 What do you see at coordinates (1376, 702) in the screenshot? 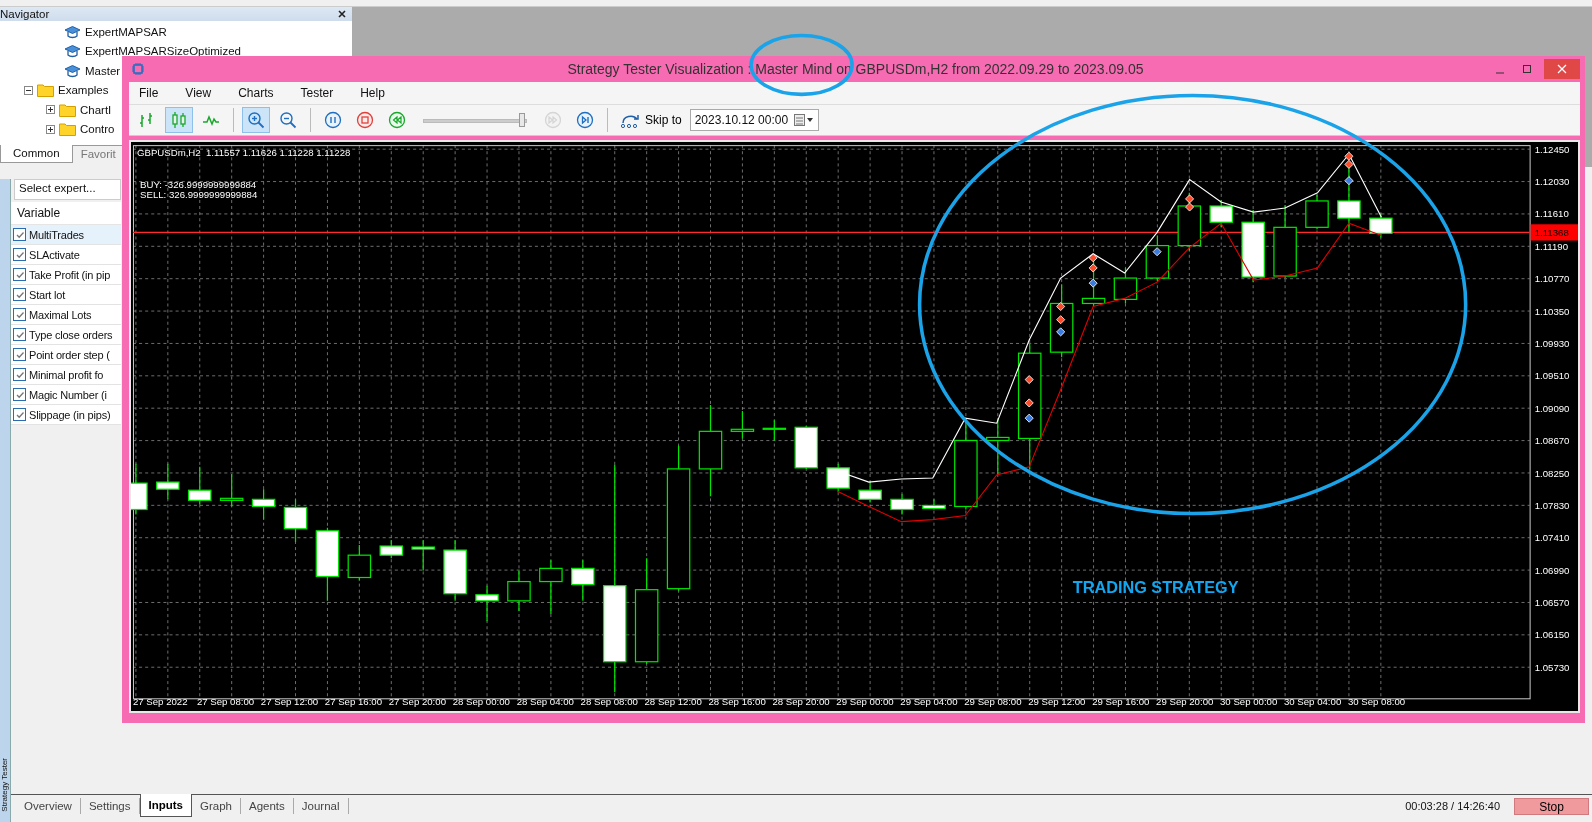
I see `time-label: 30 Sep 08:00` at bounding box center [1376, 702].